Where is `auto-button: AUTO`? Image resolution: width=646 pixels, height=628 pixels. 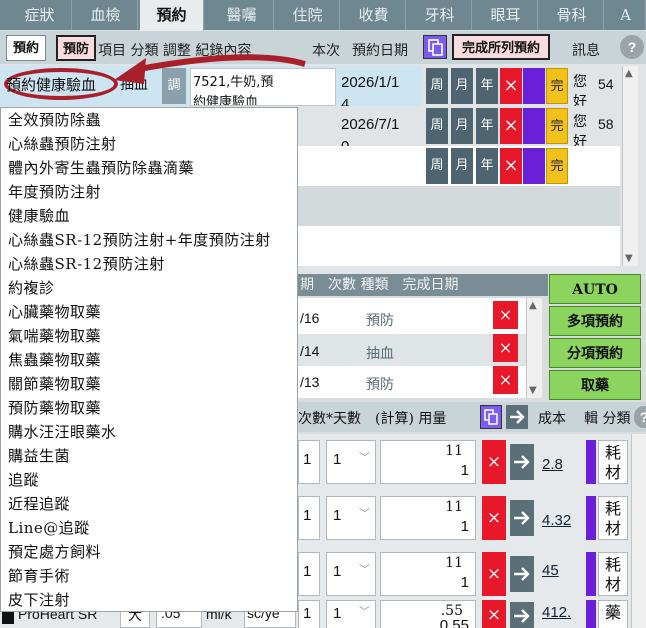 auto-button: AUTO is located at coordinates (595, 289).